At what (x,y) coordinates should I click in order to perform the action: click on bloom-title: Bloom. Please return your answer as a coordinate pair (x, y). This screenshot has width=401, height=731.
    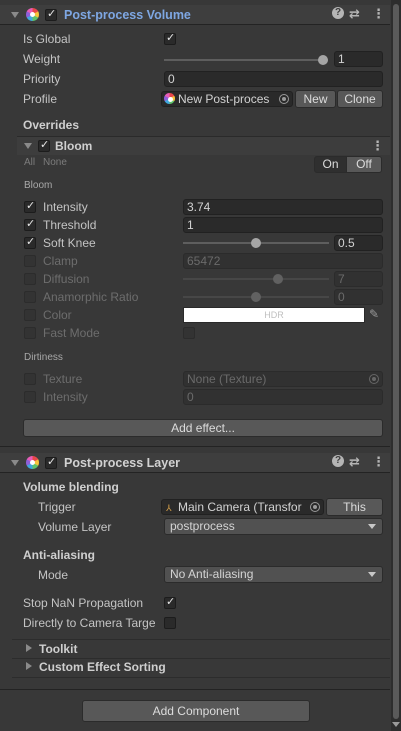
    Looking at the image, I should click on (74, 146).